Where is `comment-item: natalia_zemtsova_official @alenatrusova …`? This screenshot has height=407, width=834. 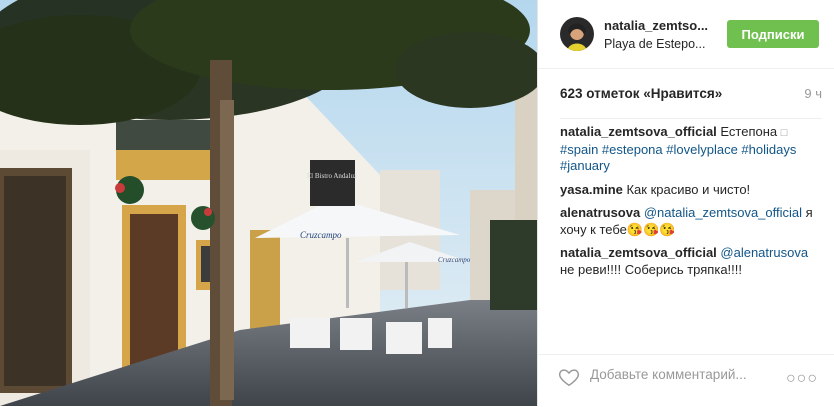 comment-item: natalia_zemtsova_official @alenatrusova … is located at coordinates (691, 261).